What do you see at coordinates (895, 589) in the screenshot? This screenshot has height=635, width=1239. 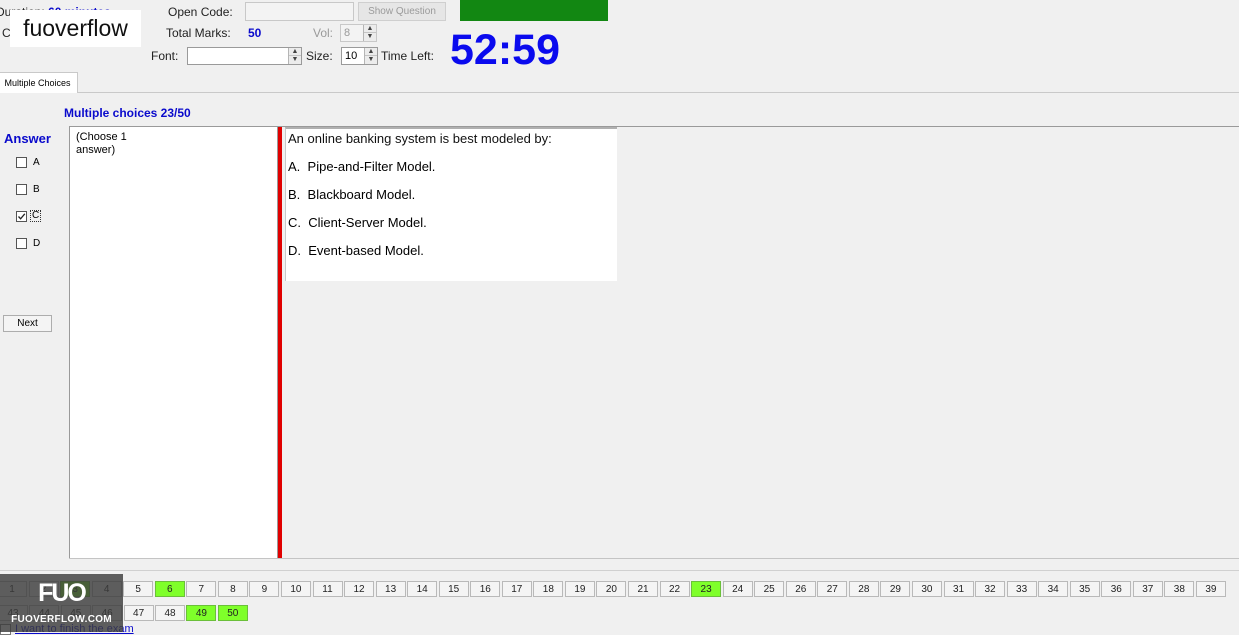 I see `question-nav-button-29: 29` at bounding box center [895, 589].